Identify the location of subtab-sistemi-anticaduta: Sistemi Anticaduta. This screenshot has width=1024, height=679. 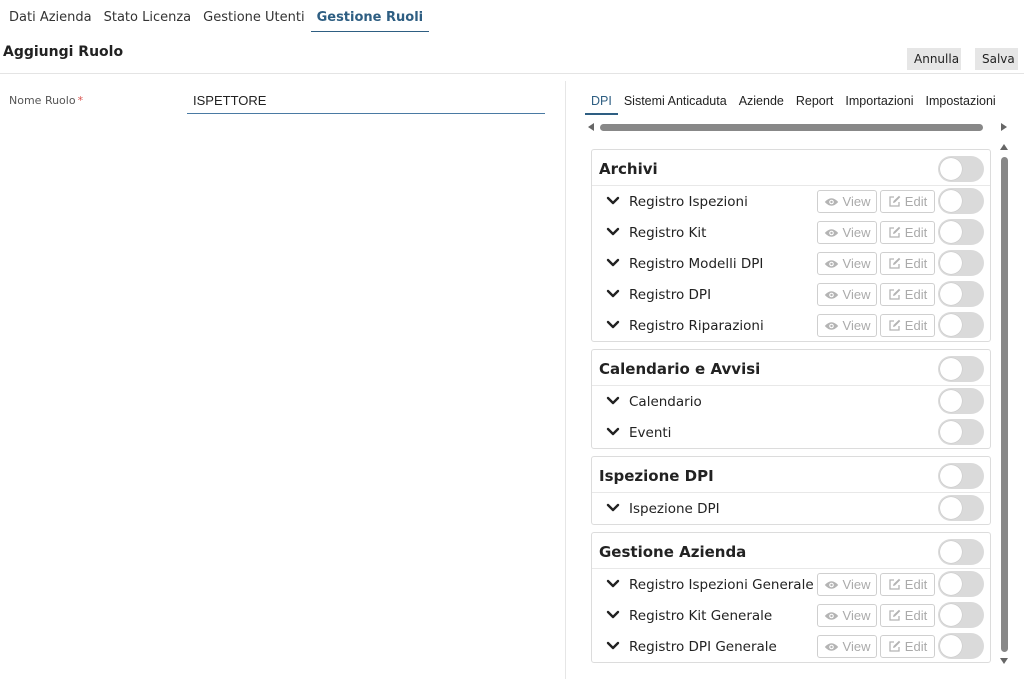
(675, 101).